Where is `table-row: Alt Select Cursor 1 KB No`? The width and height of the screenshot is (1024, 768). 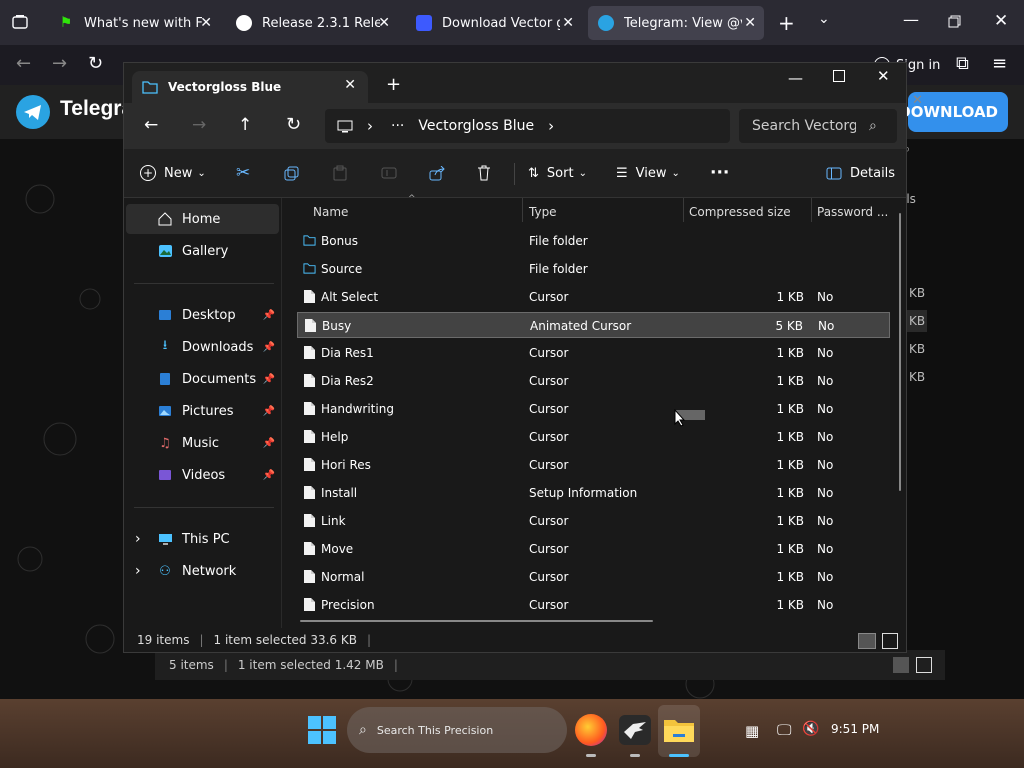
table-row: Alt Select Cursor 1 KB No is located at coordinates (593, 297).